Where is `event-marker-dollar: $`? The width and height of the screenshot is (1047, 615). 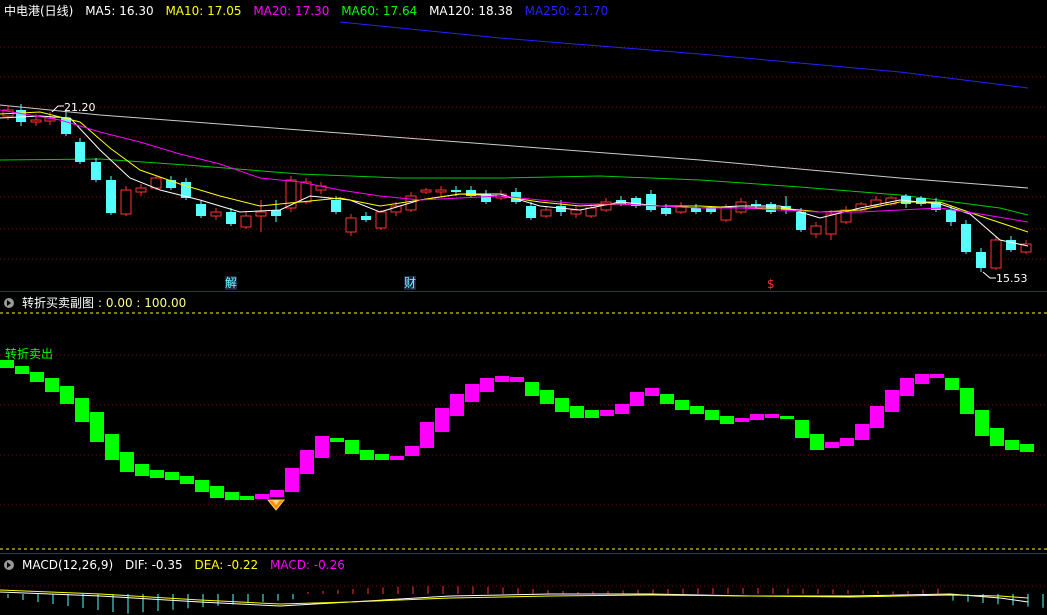
event-marker-dollar: $ is located at coordinates (771, 284).